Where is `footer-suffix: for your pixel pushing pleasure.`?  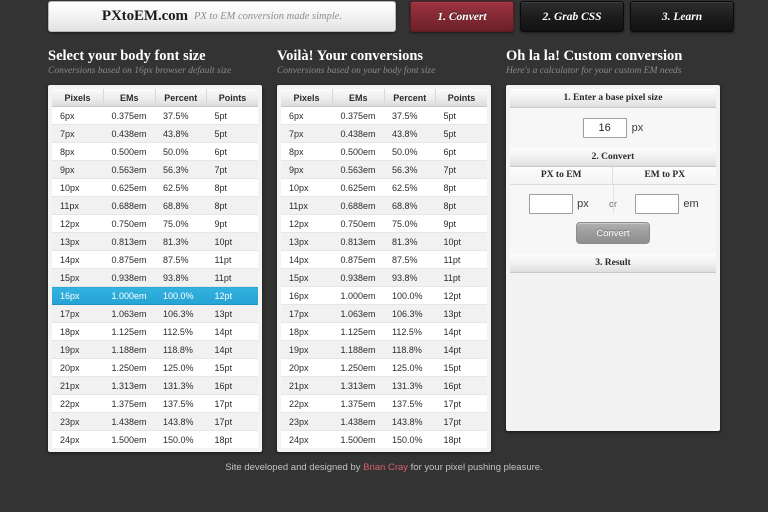
footer-suffix: for your pixel pushing pleasure. is located at coordinates (475, 467).